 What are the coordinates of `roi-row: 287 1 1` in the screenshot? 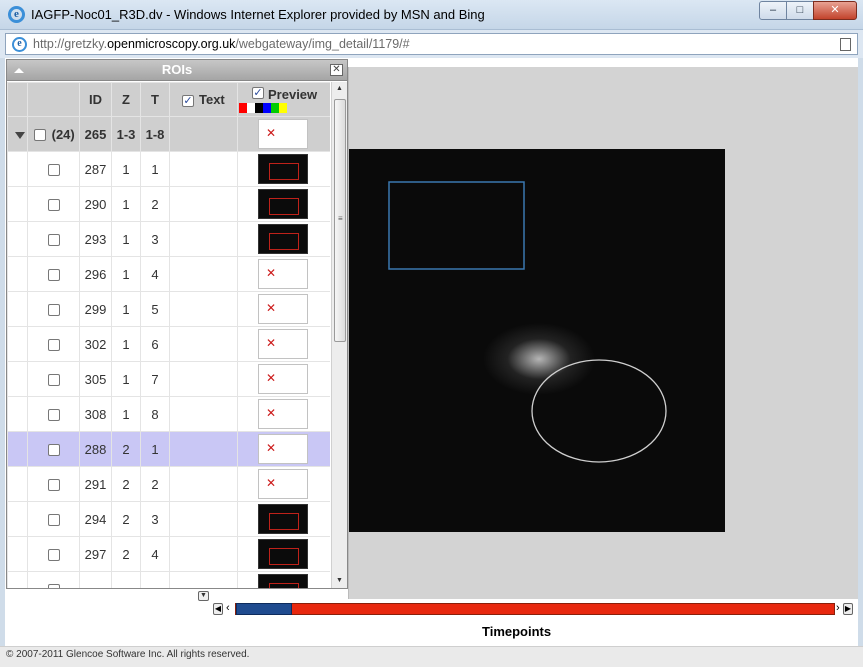 It's located at (168, 169).